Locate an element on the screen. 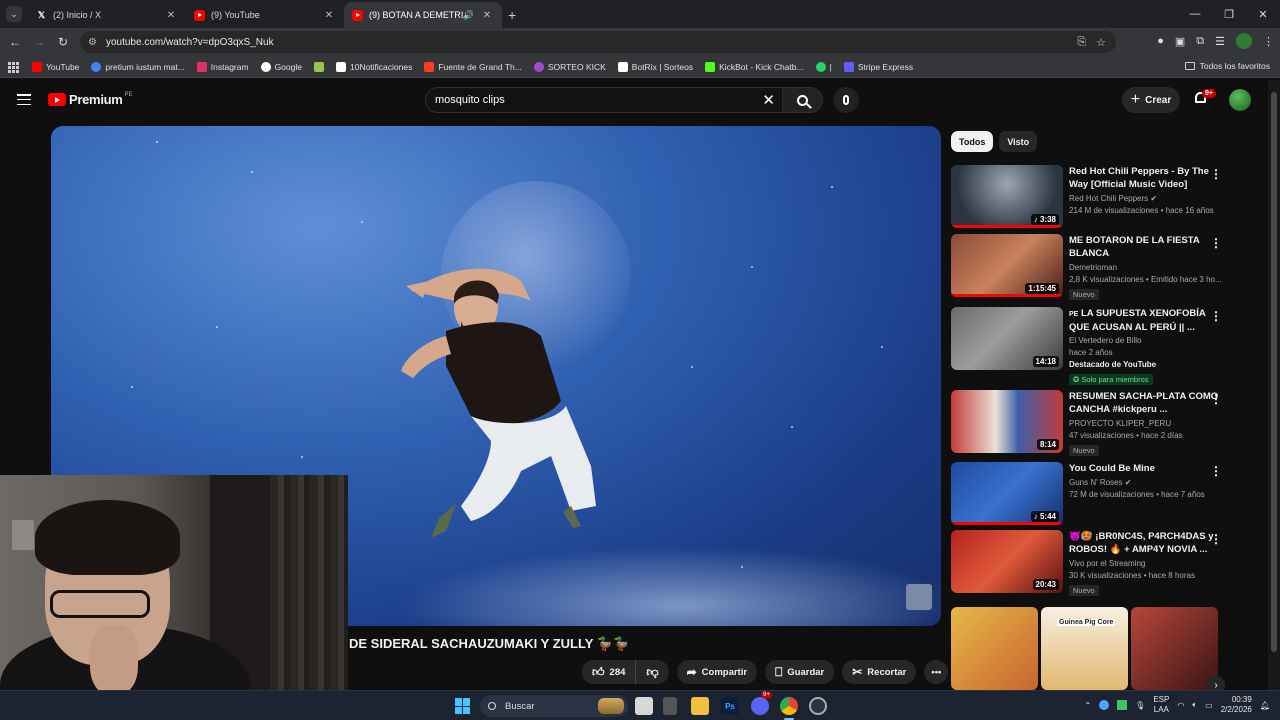  browser-tab-x: 𝕏 (2) Inicio / X ✕ is located at coordinates (107, 15).